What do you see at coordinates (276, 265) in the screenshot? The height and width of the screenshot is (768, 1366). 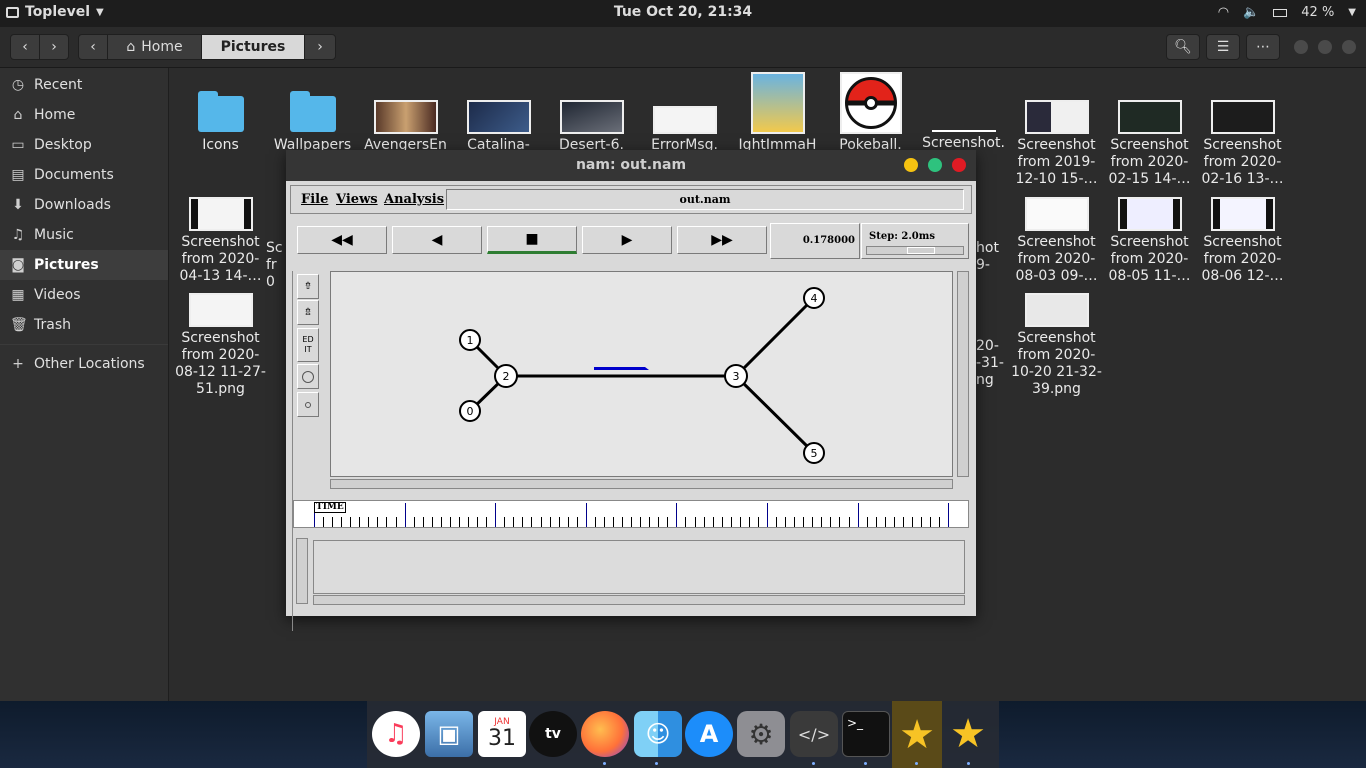 I see `file-item: Sc fr 0` at bounding box center [276, 265].